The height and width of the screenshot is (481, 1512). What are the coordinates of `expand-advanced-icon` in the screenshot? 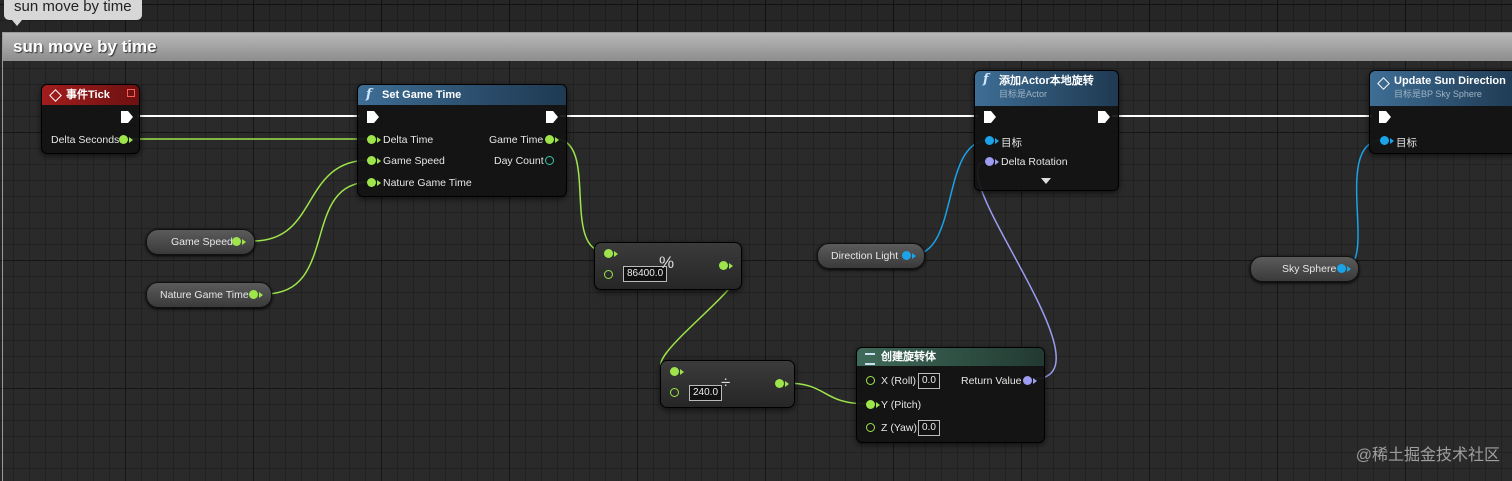 It's located at (1046, 181).